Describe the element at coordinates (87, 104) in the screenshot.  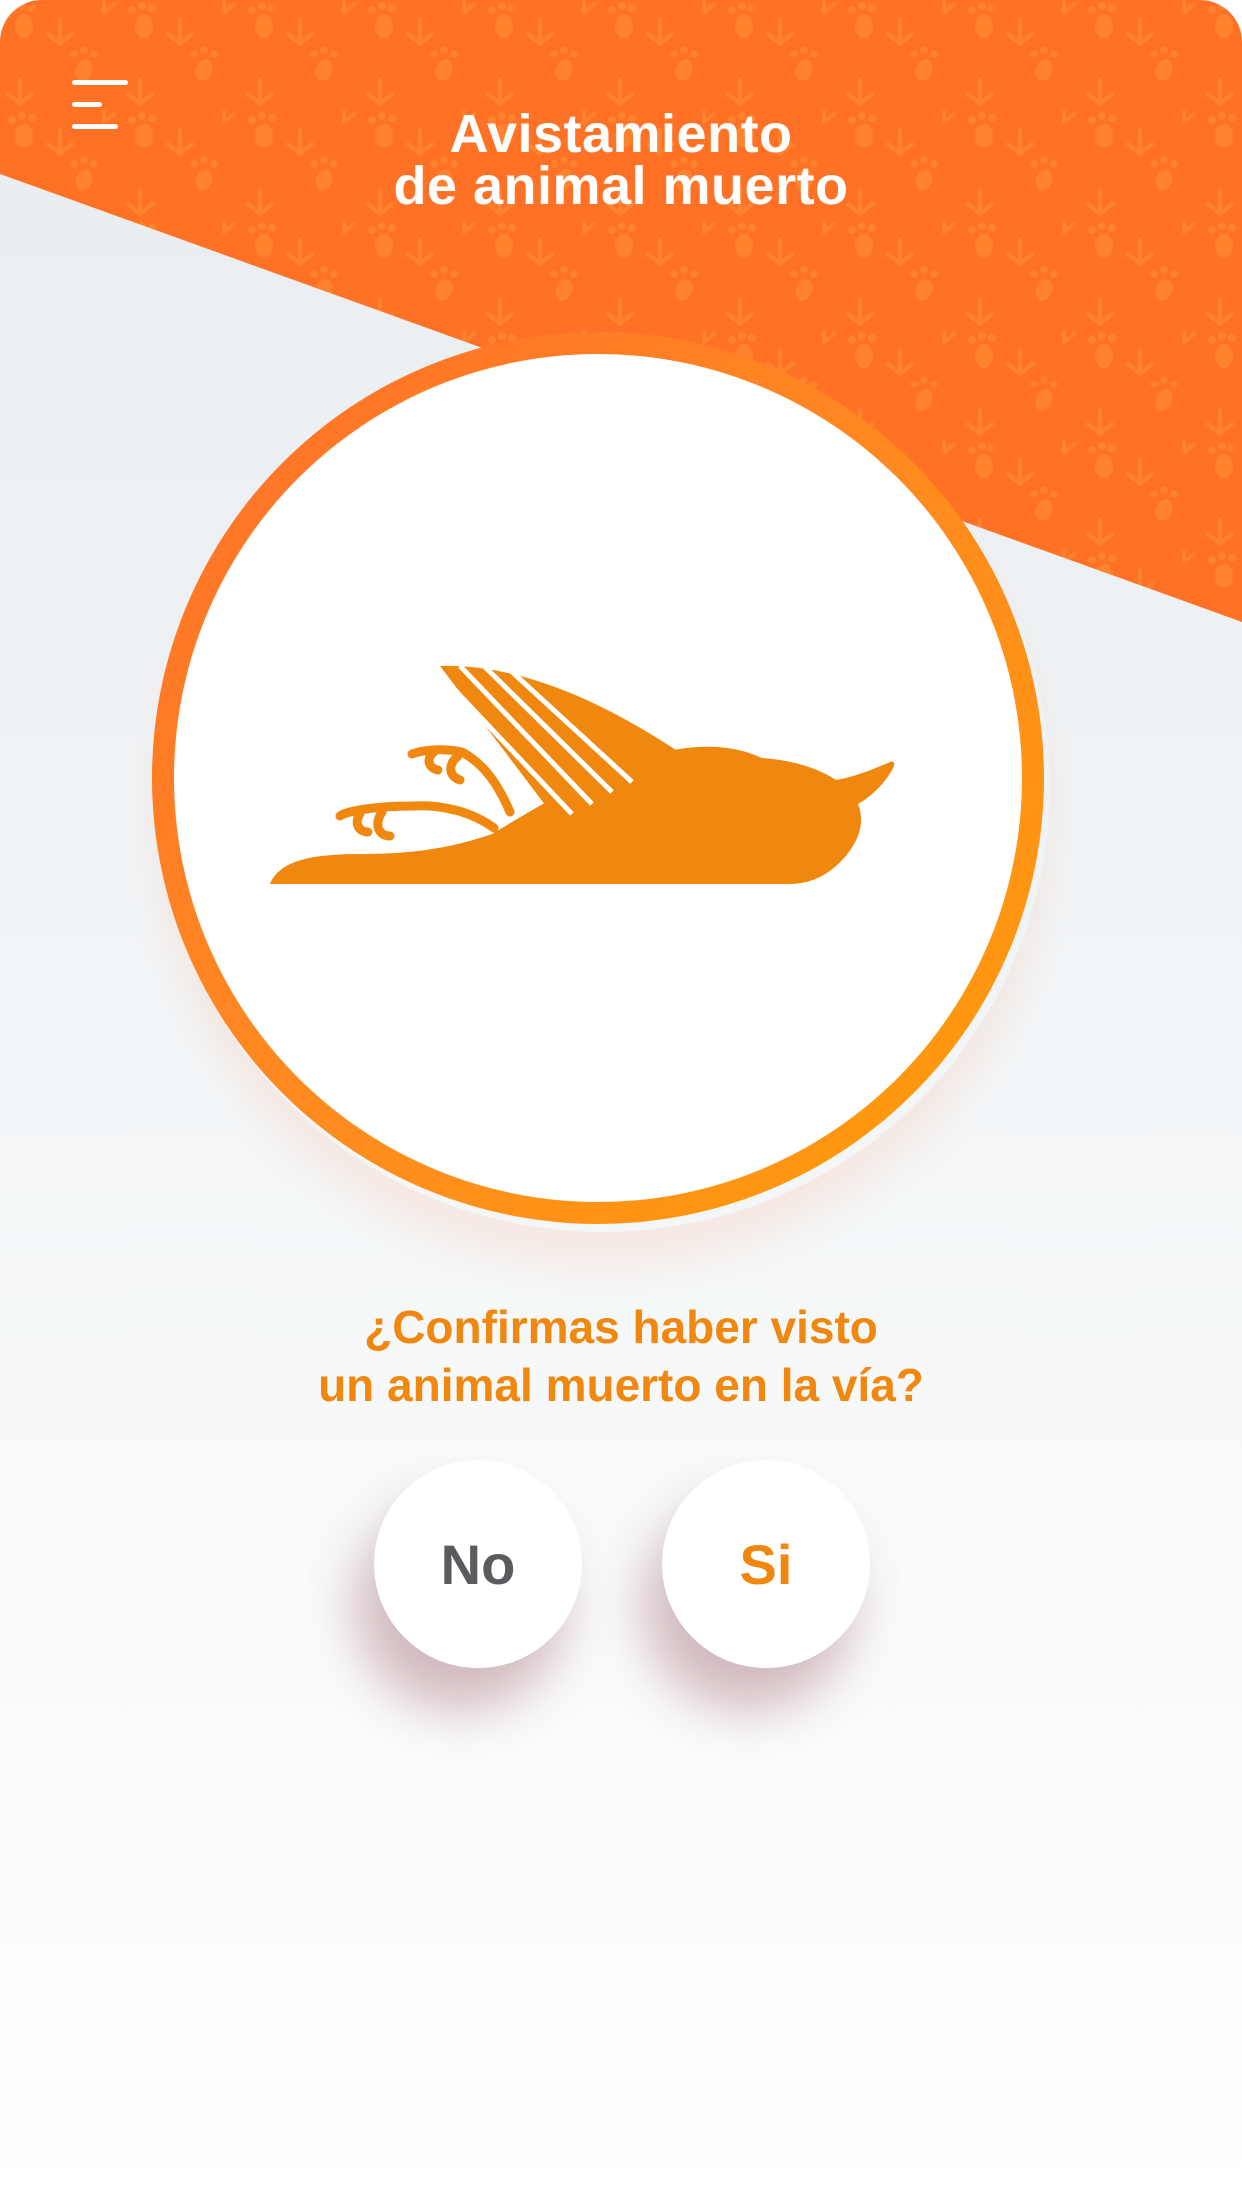
I see `menu-icon-line` at that location.